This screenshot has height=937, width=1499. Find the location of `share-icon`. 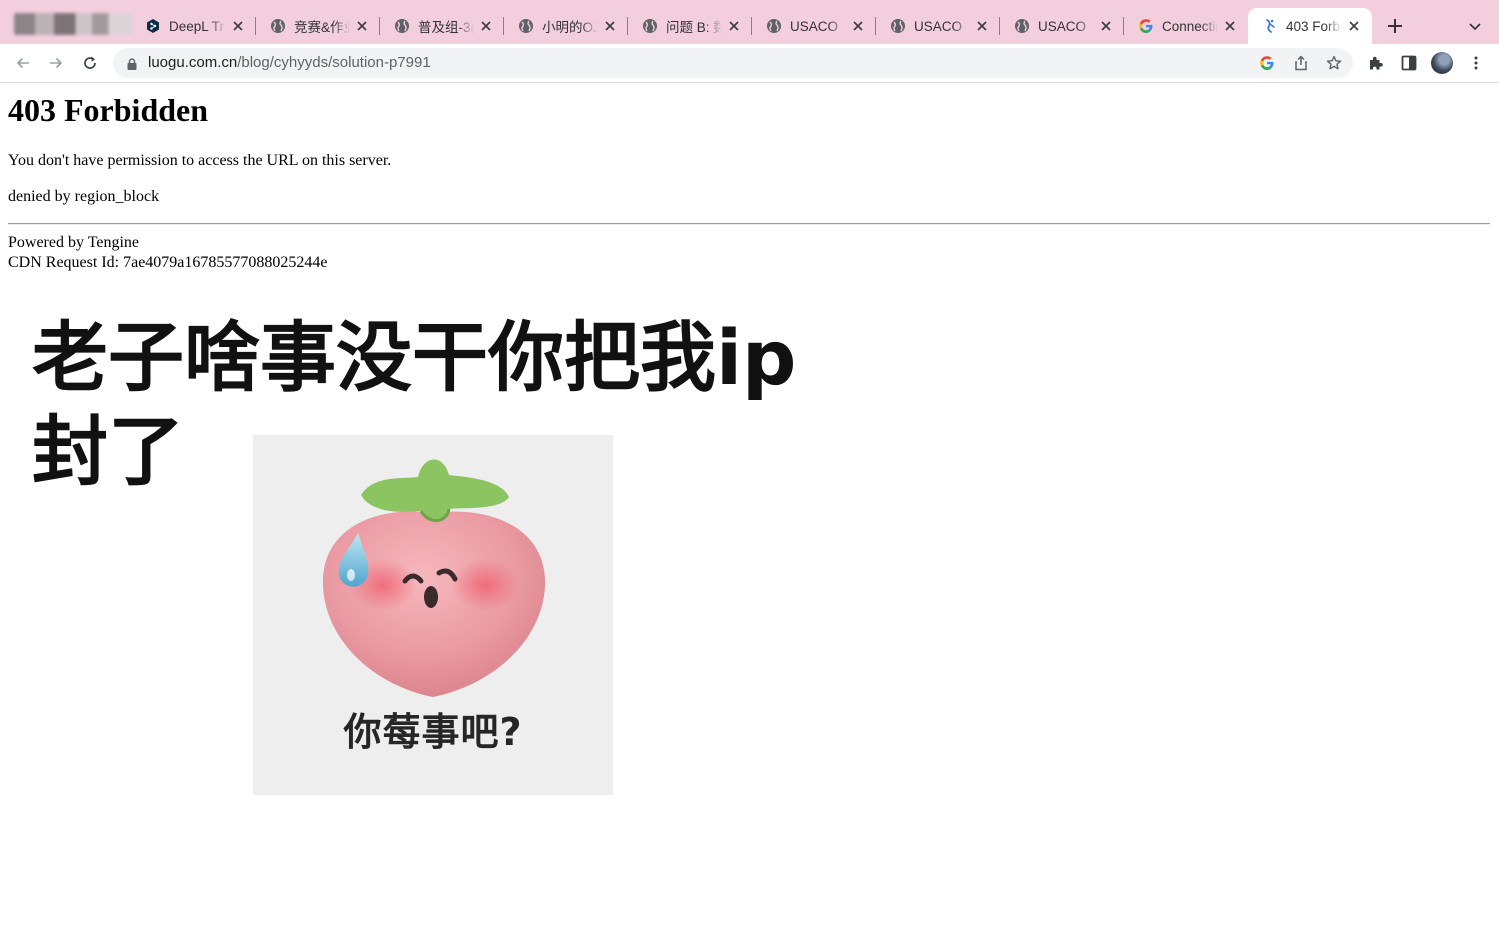

share-icon is located at coordinates (1301, 63).